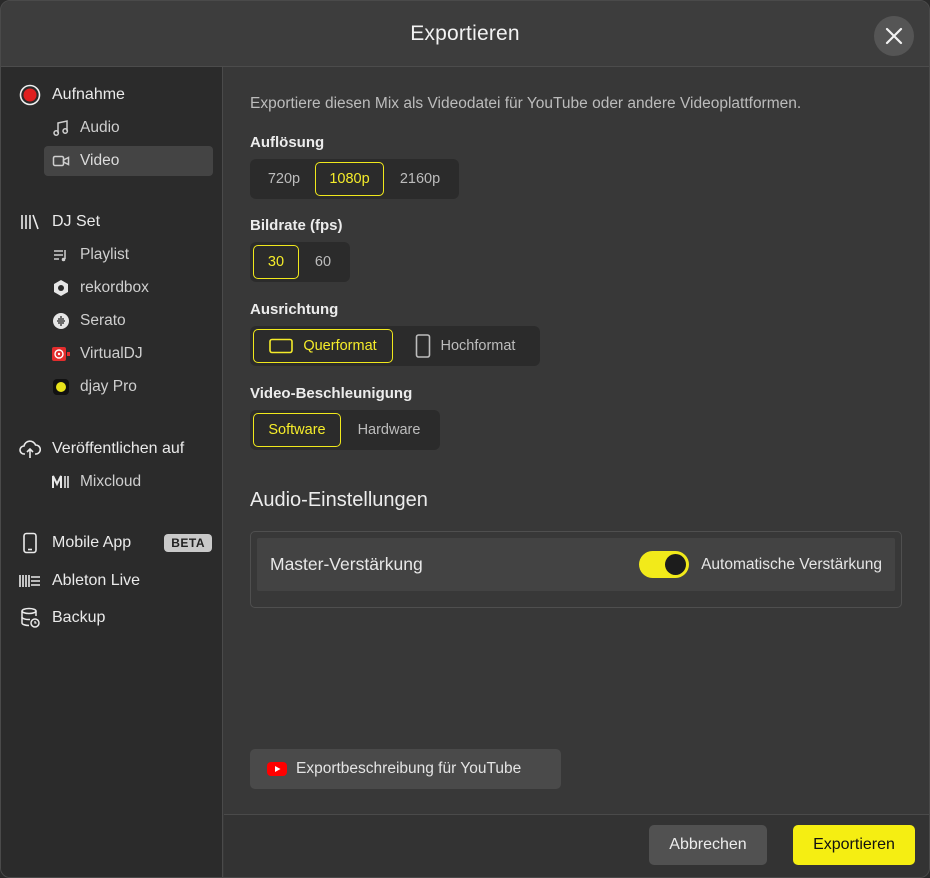 This screenshot has width=930, height=878. I want to click on playlist-icon, so click(61, 255).